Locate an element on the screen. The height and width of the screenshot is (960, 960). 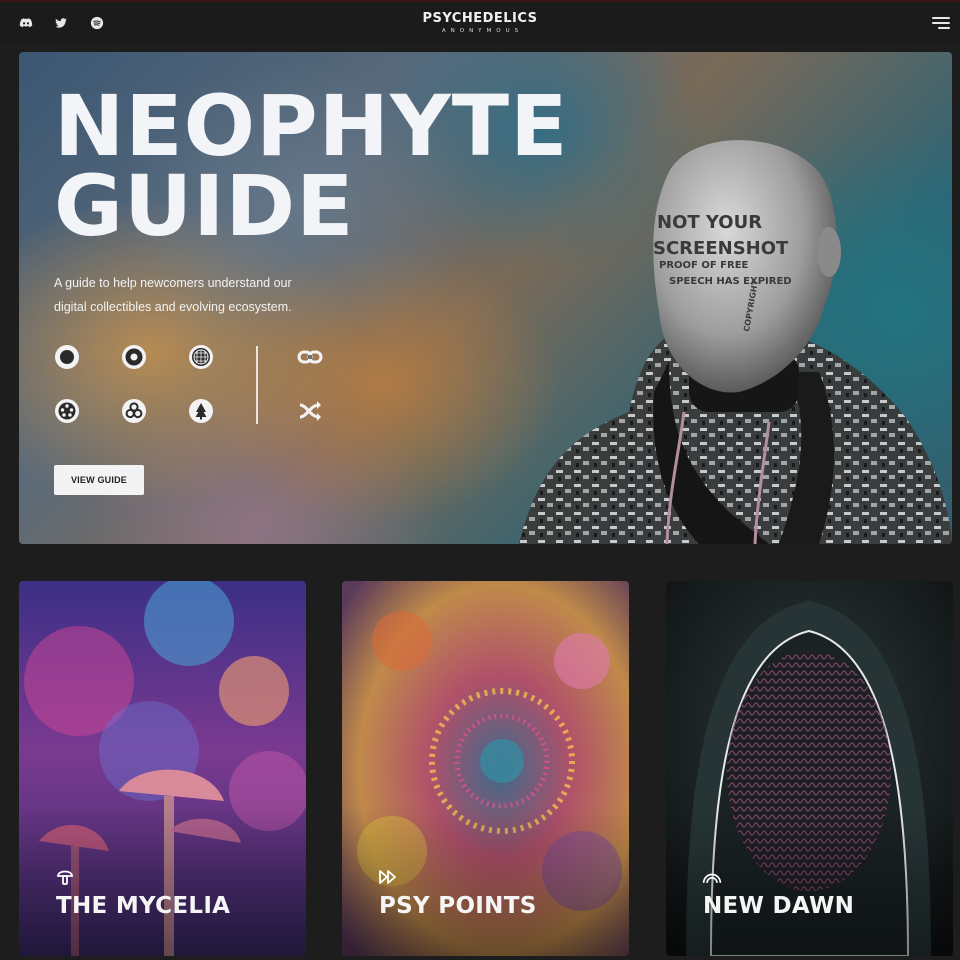
card-title: NEW DAWN is located at coordinates (779, 906).